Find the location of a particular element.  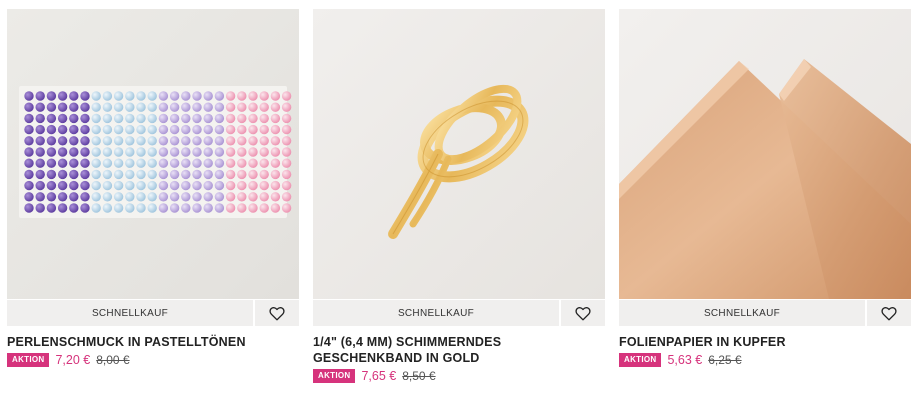

price-row: AKTION 5,63 € 6,25 € is located at coordinates (765, 360).